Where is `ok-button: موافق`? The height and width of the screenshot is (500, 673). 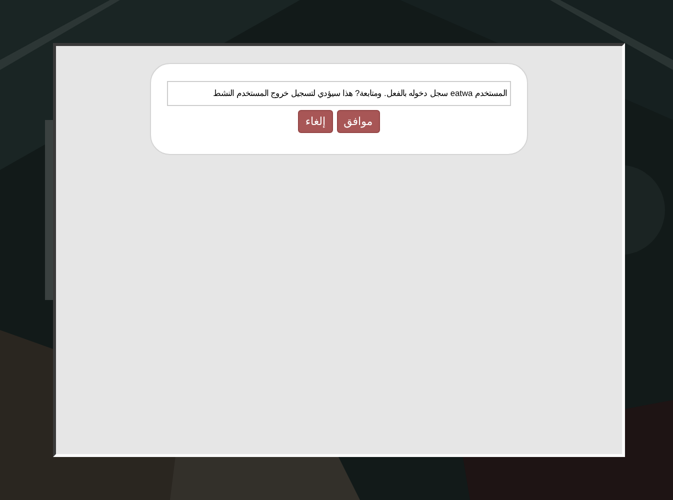
ok-button: موافق is located at coordinates (358, 121).